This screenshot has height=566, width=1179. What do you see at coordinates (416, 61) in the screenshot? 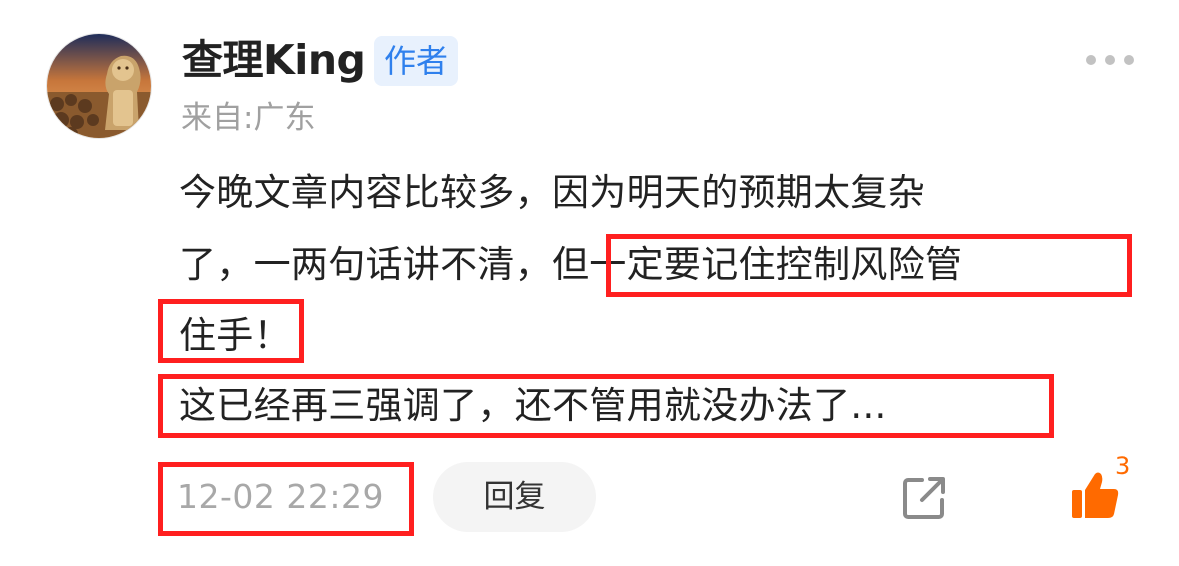
I see `author-badge: 作者` at bounding box center [416, 61].